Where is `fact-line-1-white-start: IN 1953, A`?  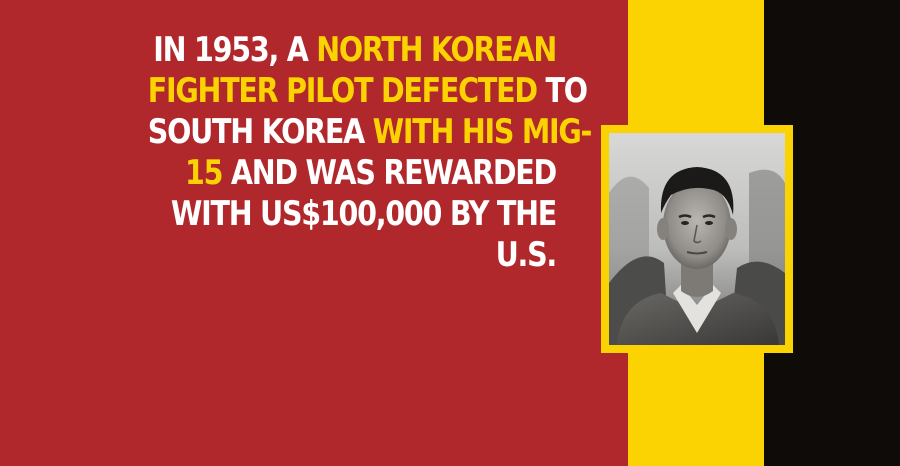 fact-line-1-white-start: IN 1953, A is located at coordinates (235, 50).